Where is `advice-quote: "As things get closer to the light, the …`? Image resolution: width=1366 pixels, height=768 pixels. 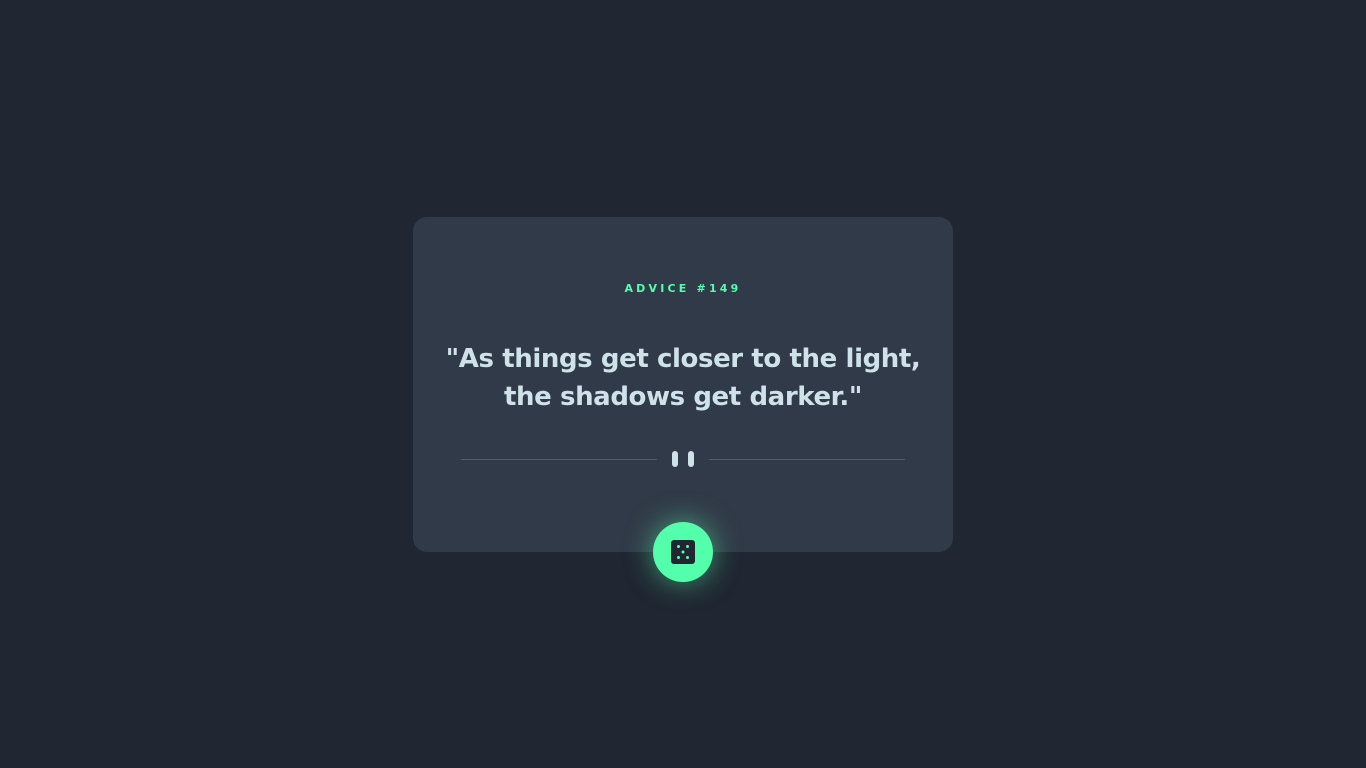 advice-quote: "As things get closer to the light, the … is located at coordinates (683, 378).